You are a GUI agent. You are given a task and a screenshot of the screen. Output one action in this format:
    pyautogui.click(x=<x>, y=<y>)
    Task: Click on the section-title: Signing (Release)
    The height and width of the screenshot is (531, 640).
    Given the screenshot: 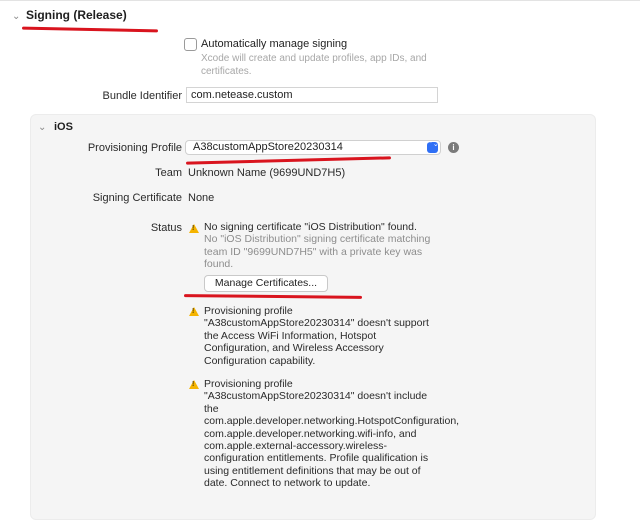 What is the action you would take?
    pyautogui.click(x=76, y=15)
    